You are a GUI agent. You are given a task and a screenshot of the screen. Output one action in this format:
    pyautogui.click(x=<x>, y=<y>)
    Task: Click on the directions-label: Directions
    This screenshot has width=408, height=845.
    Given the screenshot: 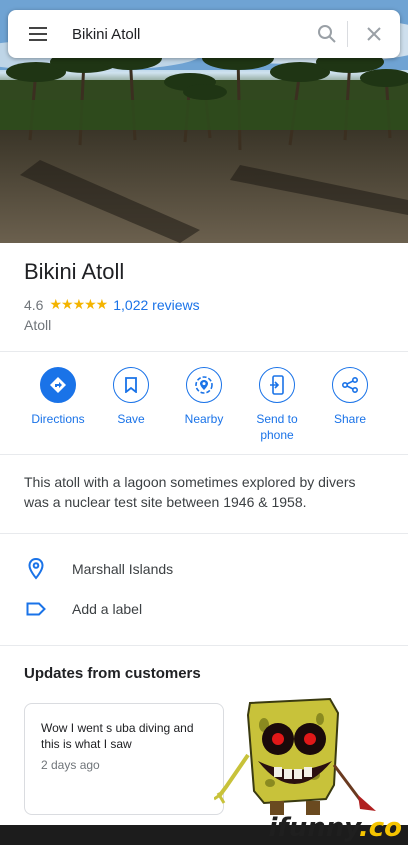 What is the action you would take?
    pyautogui.click(x=58, y=419)
    